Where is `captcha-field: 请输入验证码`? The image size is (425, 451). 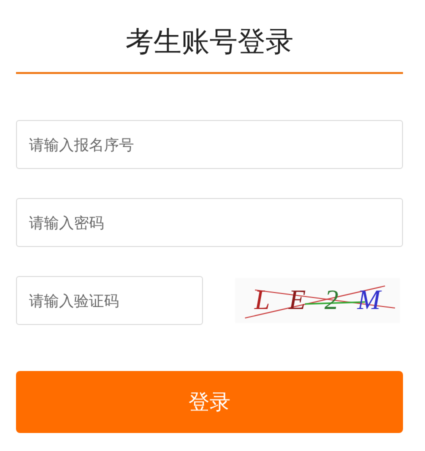
captcha-field: 请输入验证码 is located at coordinates (109, 300).